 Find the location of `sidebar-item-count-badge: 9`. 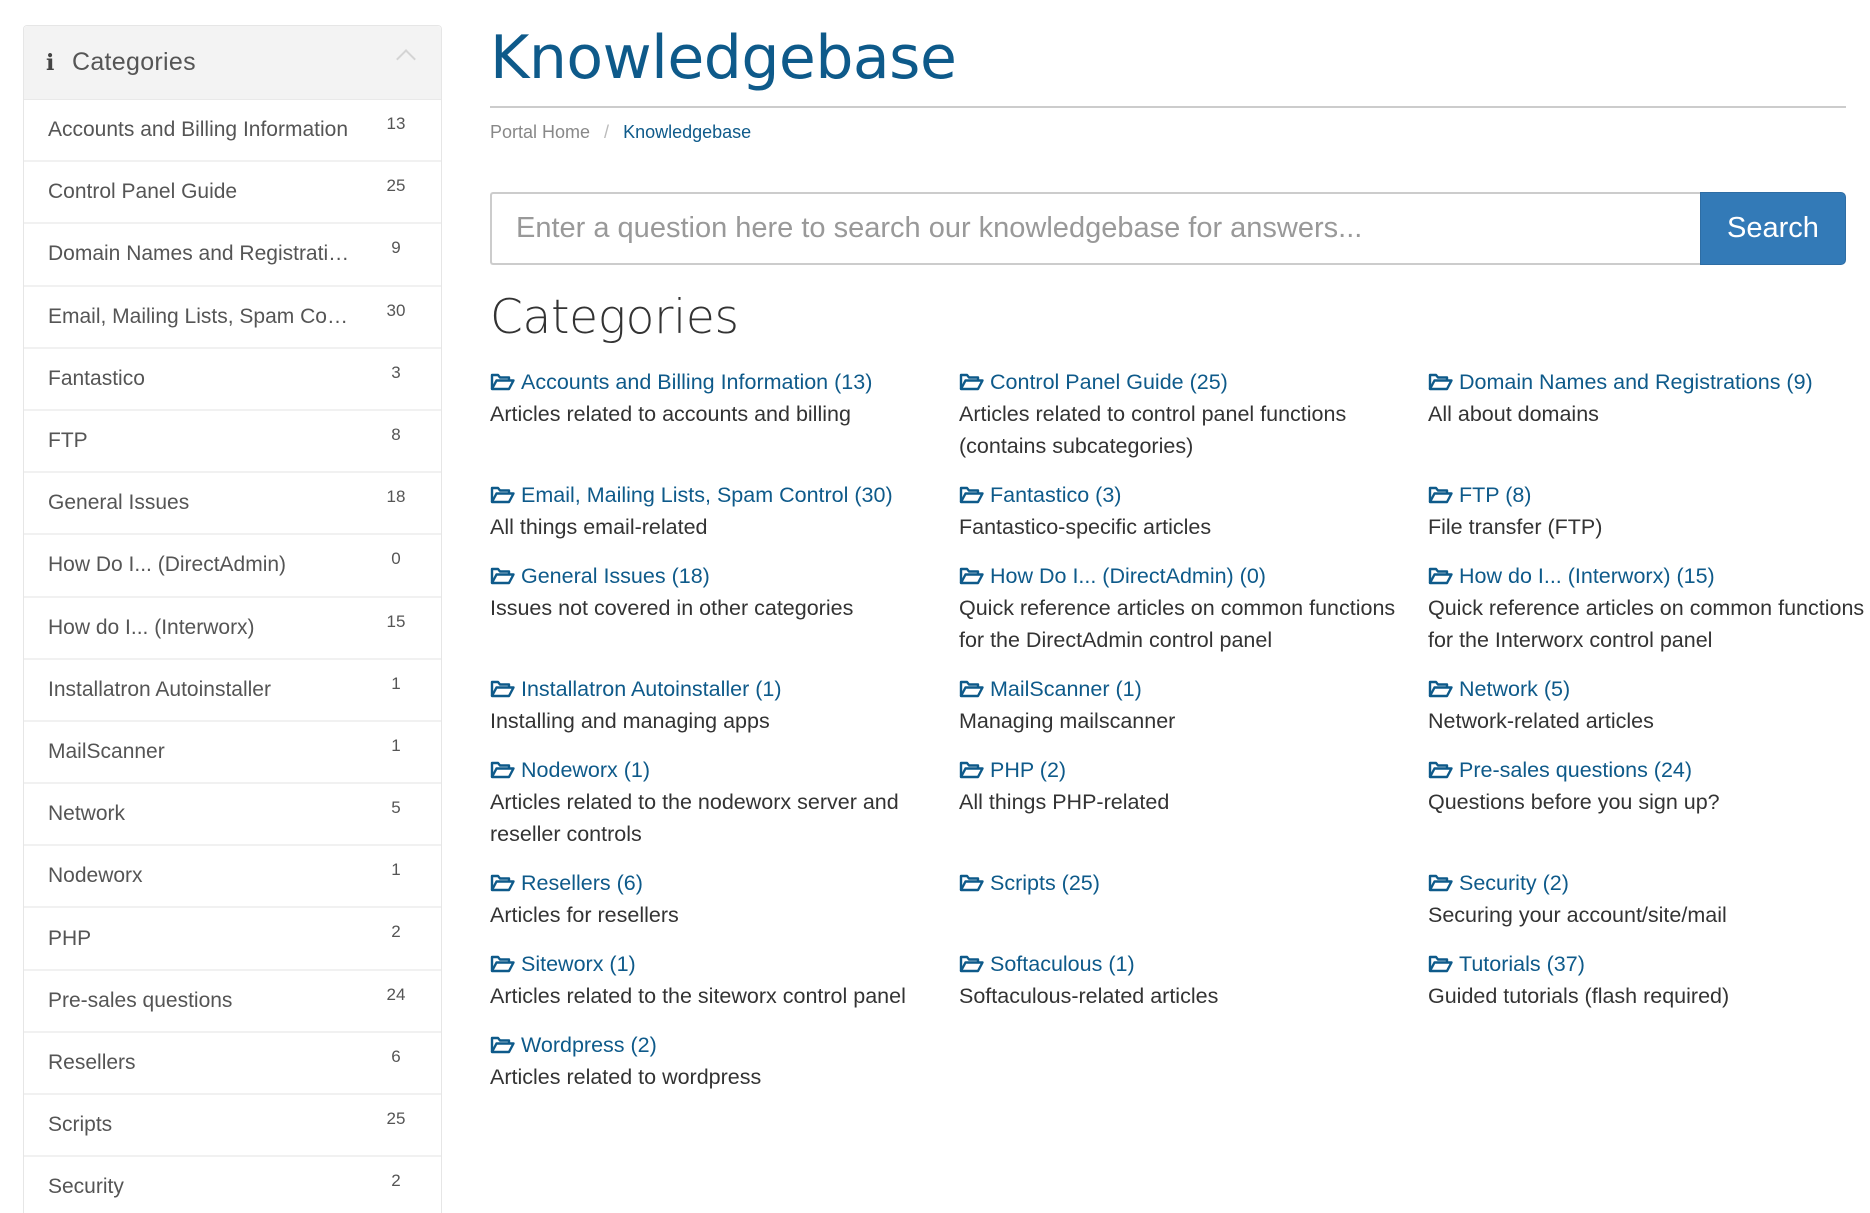

sidebar-item-count-badge: 9 is located at coordinates (396, 248).